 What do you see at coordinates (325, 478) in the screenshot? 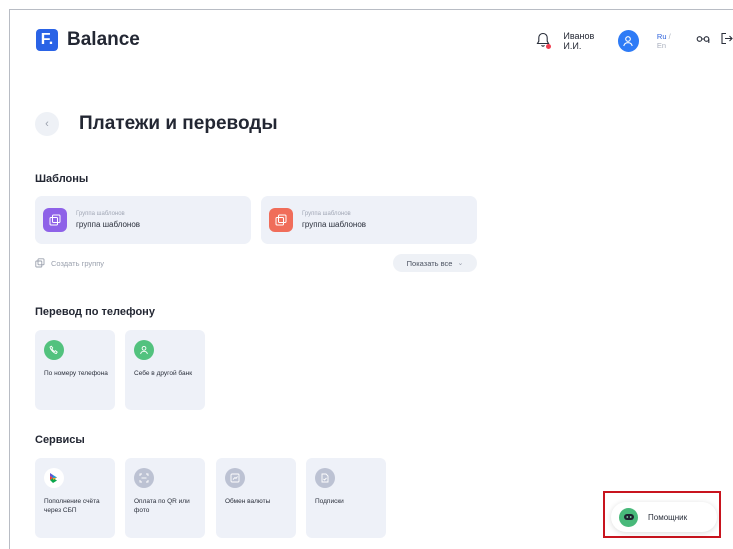
I see `subscription-icon` at bounding box center [325, 478].